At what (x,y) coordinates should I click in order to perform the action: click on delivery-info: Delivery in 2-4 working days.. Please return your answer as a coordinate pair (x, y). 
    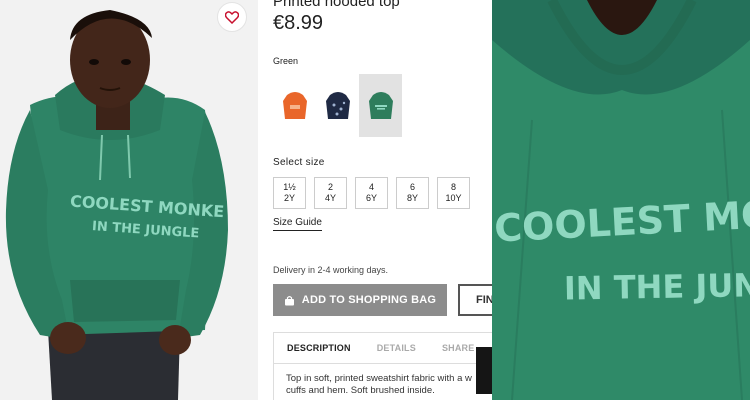
    Looking at the image, I should click on (331, 270).